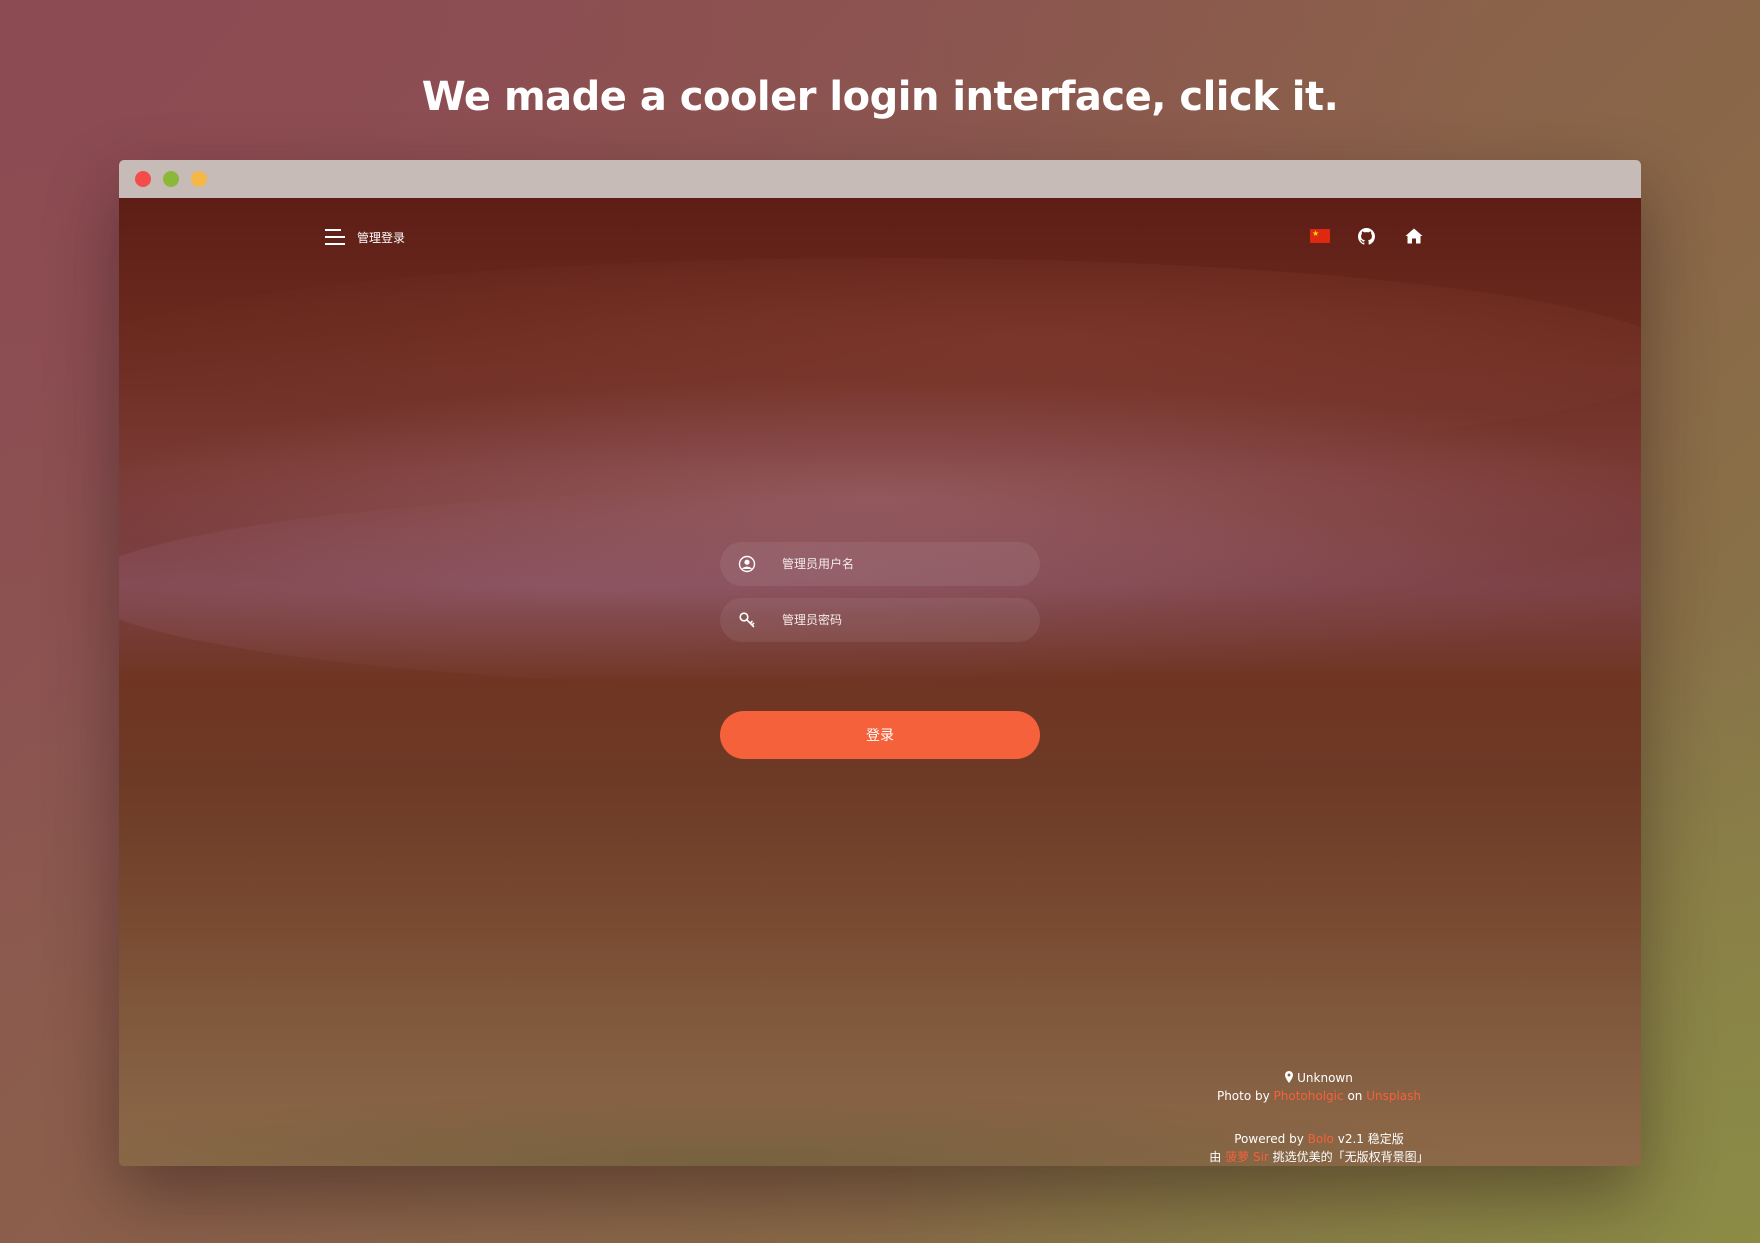 The width and height of the screenshot is (1760, 1243). I want to click on hamburger-menu-icon, so click(335, 237).